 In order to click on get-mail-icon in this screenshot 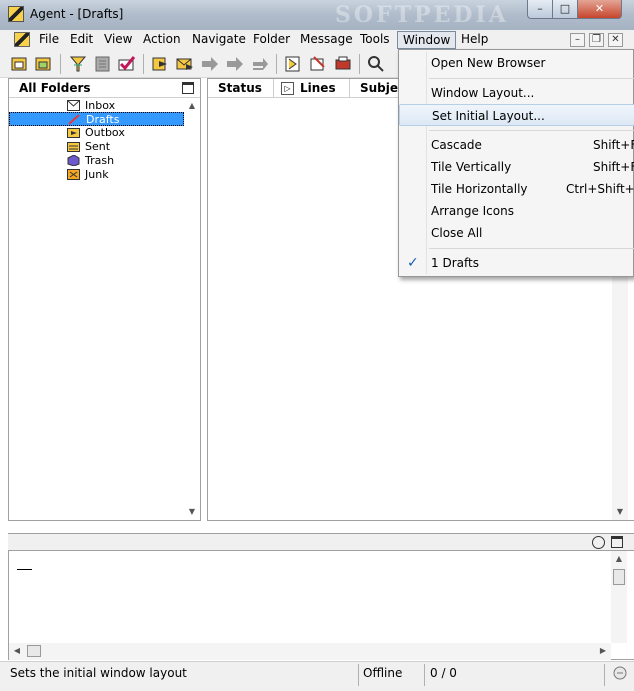, I will do `click(20, 64)`.